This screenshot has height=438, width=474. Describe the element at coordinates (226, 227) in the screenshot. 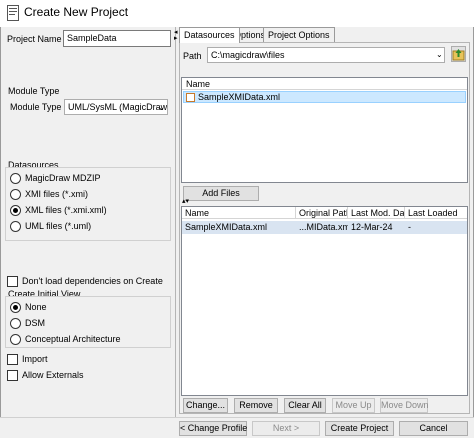

I see `table-cell: SampleXMIData.xml` at that location.